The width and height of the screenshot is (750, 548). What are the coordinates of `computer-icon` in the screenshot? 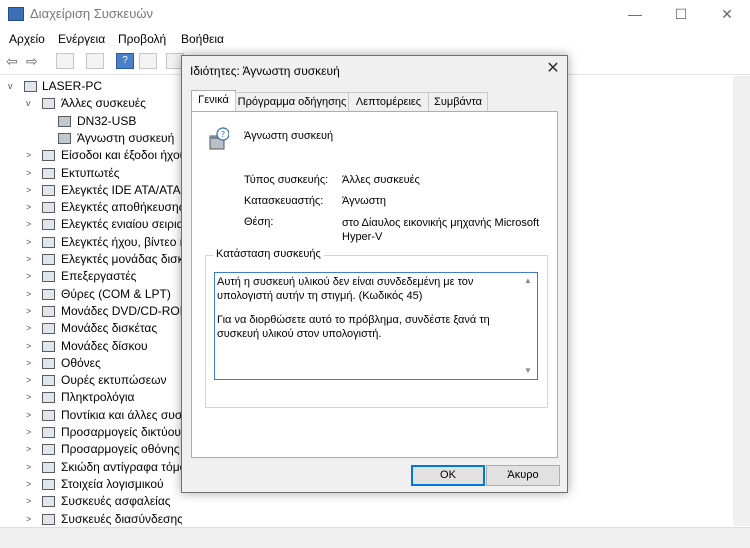 It's located at (30, 86).